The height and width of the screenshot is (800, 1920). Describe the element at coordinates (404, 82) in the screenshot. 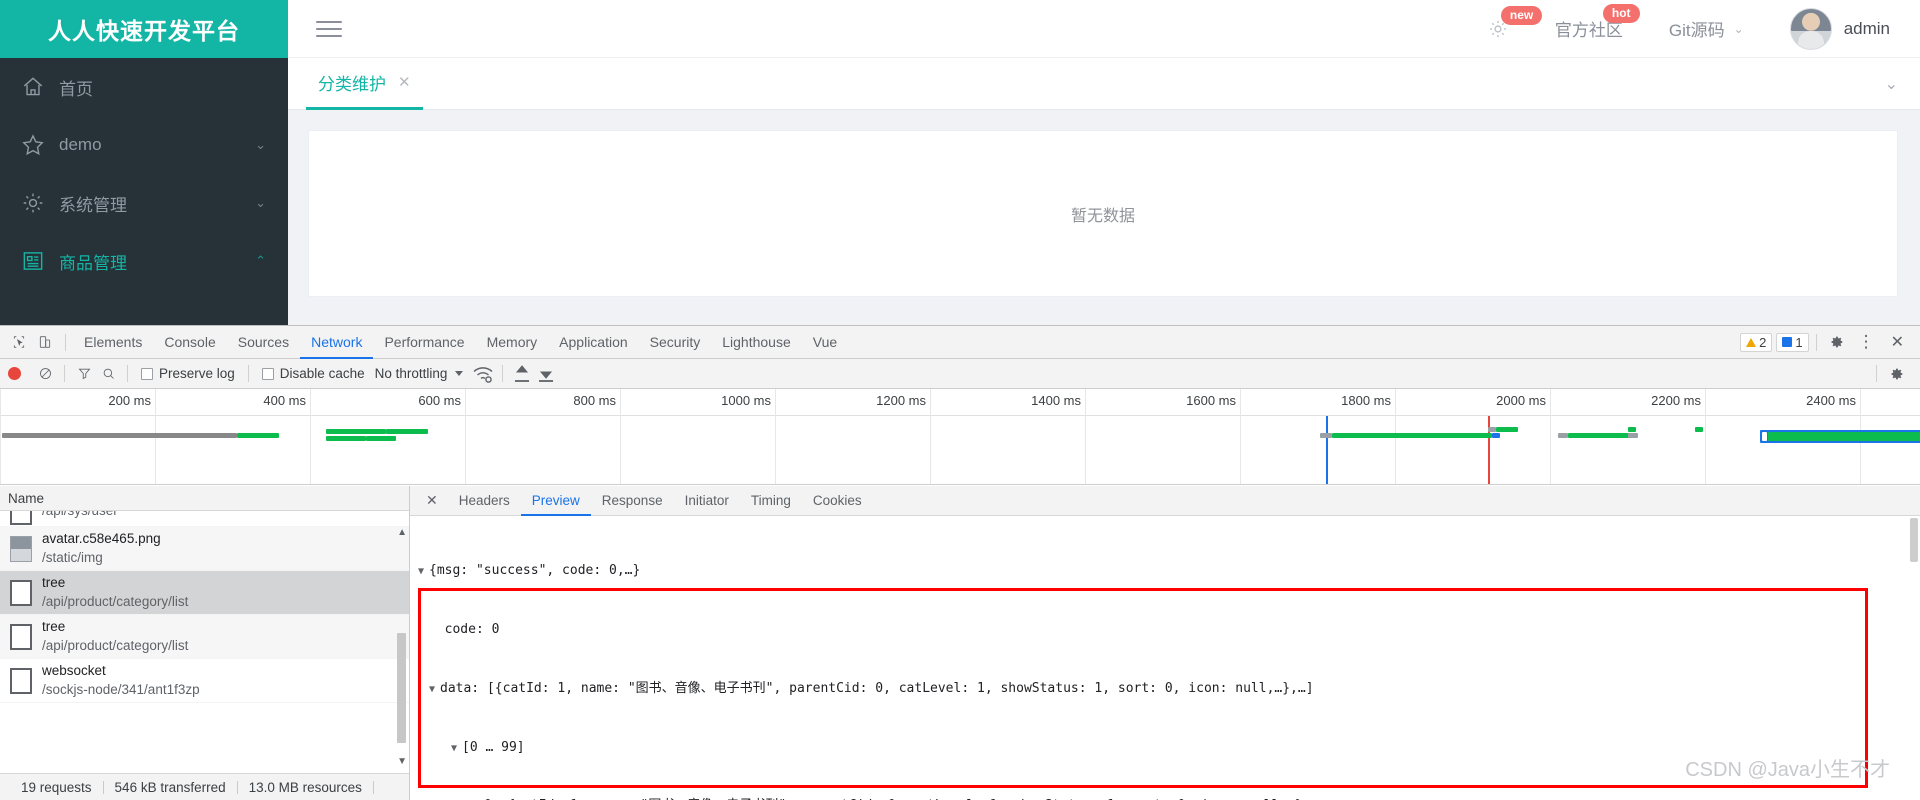

I see `close-icon: ✕` at that location.